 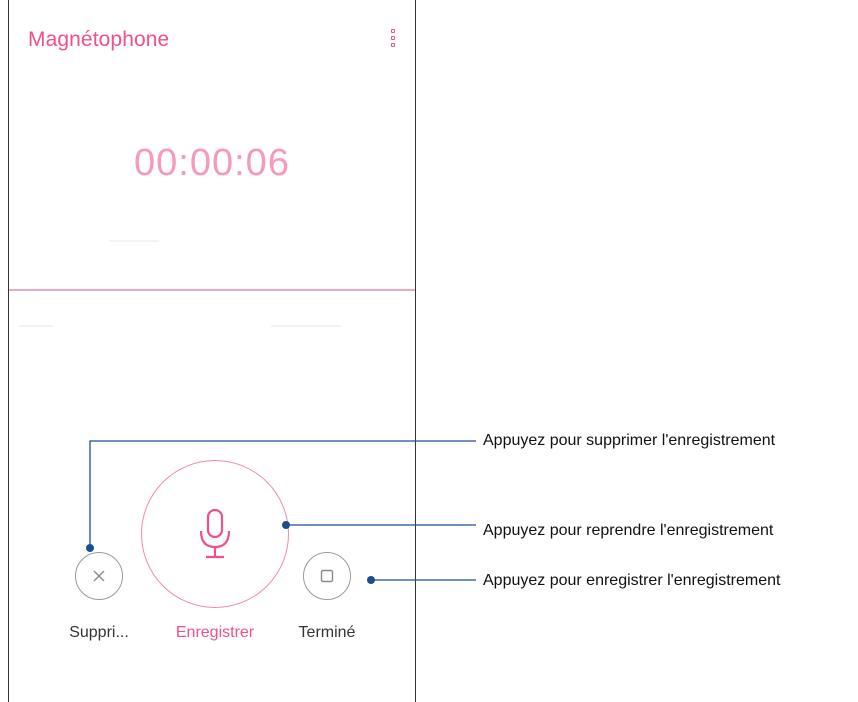 What do you see at coordinates (629, 440) in the screenshot?
I see `callout-delete-text: Appuyez pour supprimer l'enregistrement` at bounding box center [629, 440].